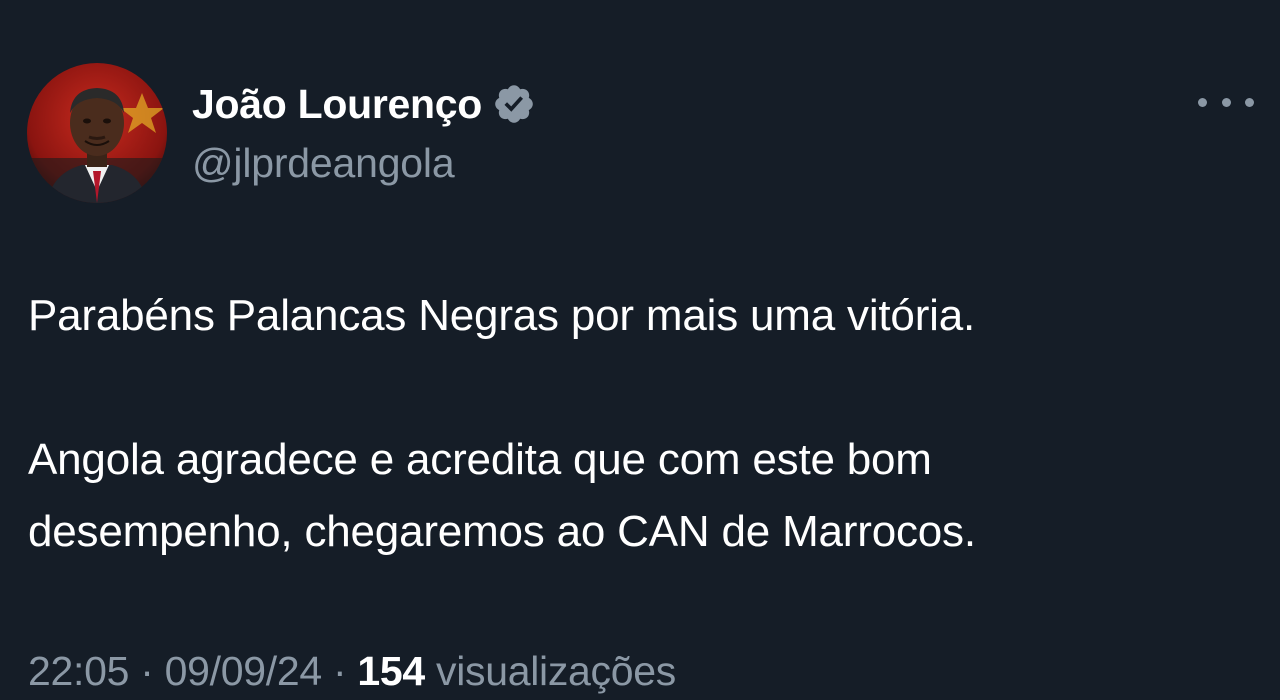 The image size is (1280, 700). What do you see at coordinates (556, 671) in the screenshot?
I see `views-label: visualizações` at bounding box center [556, 671].